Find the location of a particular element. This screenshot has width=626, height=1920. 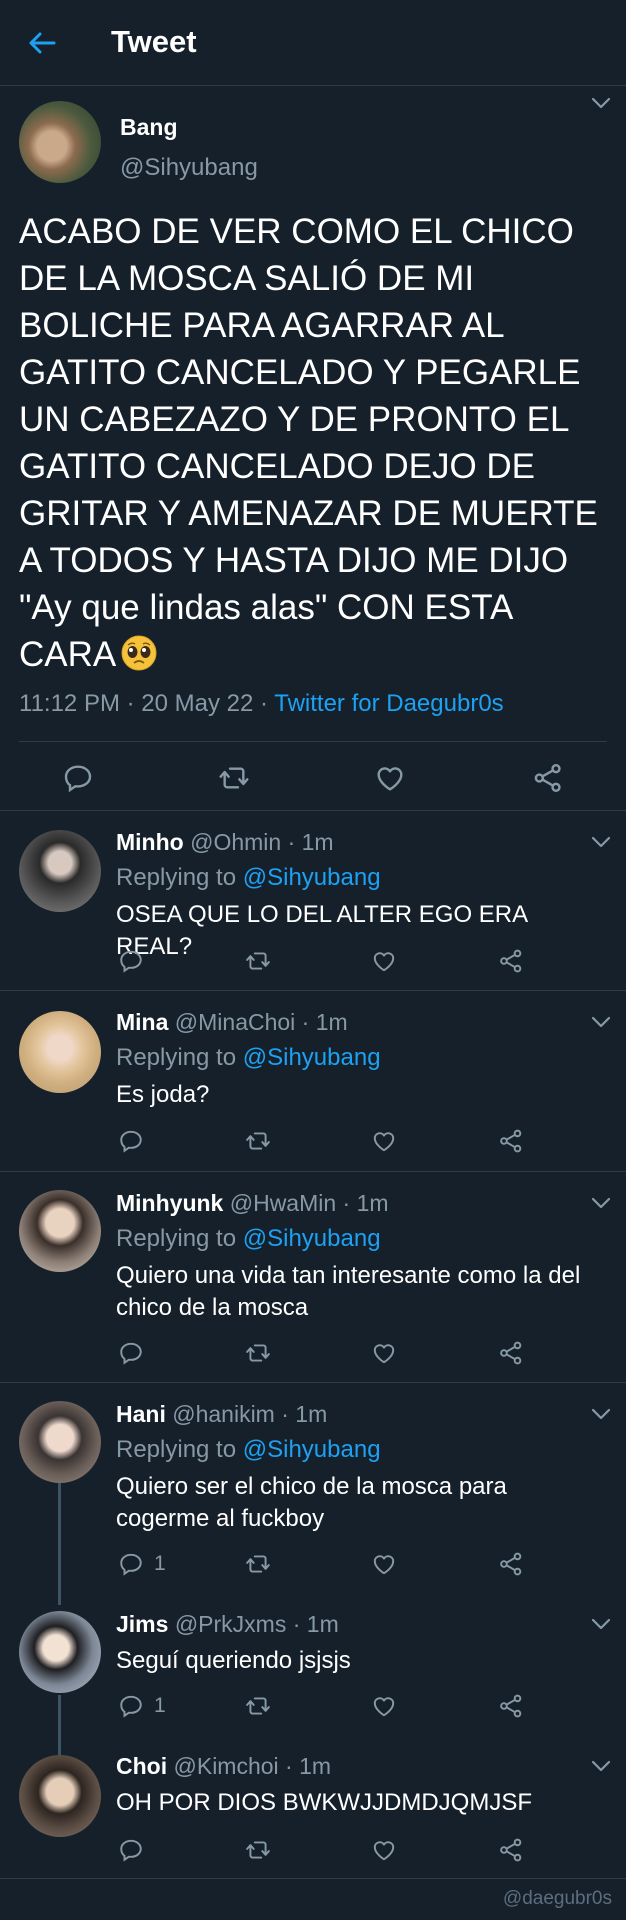

author-handle: @HwaMin · 1m is located at coordinates (309, 1203).